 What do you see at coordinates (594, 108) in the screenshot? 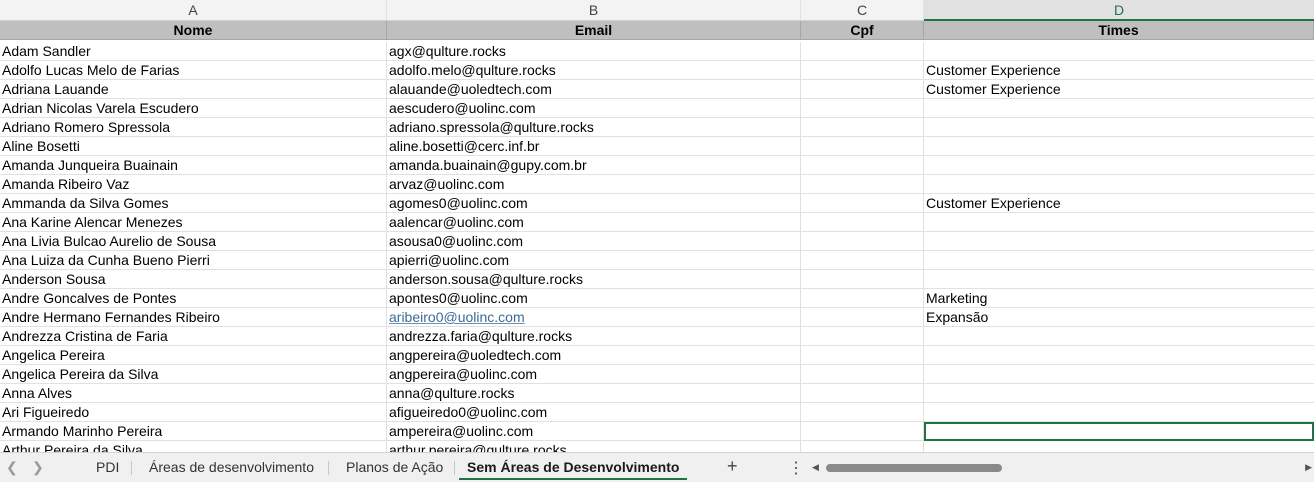
I see `cell-email: aescudero@uolinc.com` at bounding box center [594, 108].